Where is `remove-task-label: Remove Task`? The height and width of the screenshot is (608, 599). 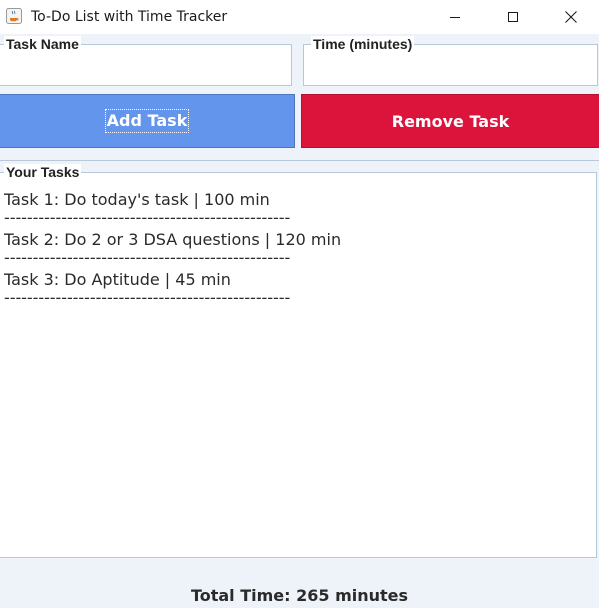 remove-task-label: Remove Task is located at coordinates (450, 121).